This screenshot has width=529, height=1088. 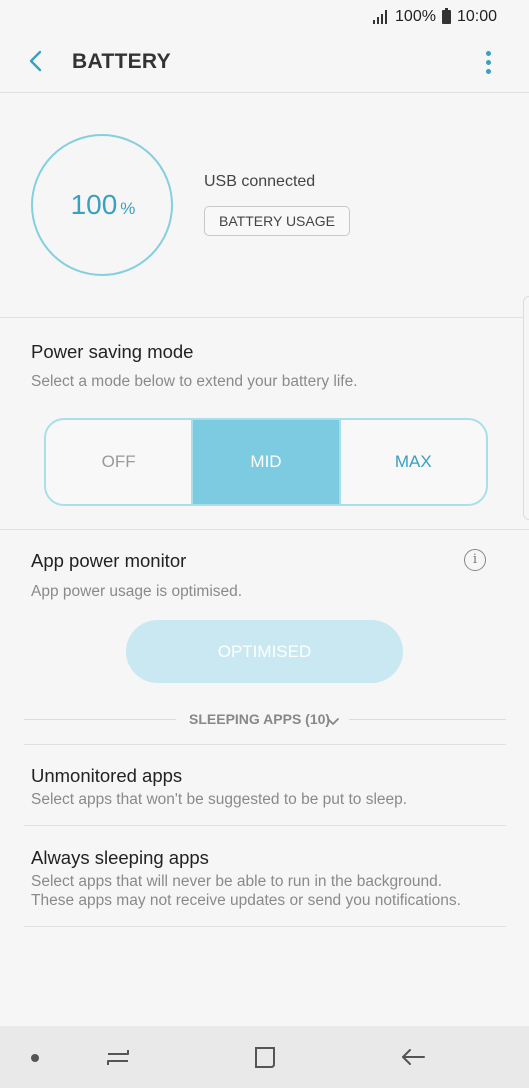 What do you see at coordinates (264, 651) in the screenshot?
I see `optimised-button: OPTIMISED` at bounding box center [264, 651].